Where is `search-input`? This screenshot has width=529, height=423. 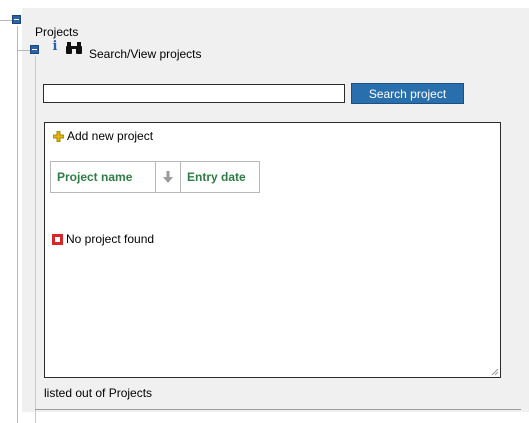
search-input is located at coordinates (194, 93).